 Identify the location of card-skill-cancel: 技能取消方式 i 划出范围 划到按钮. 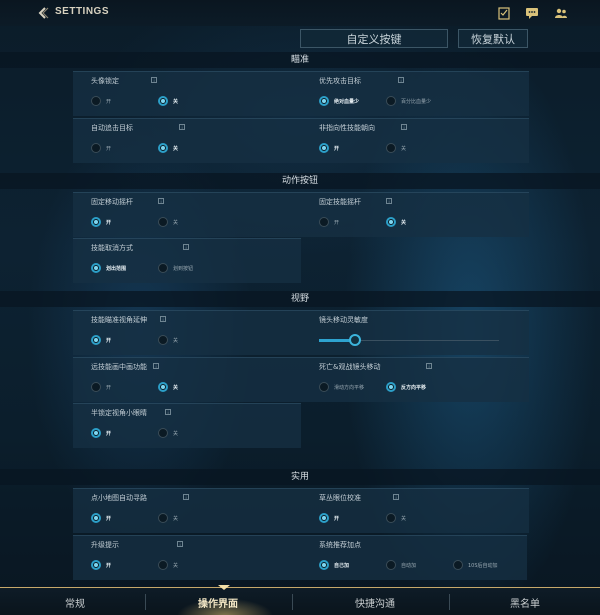
(187, 260).